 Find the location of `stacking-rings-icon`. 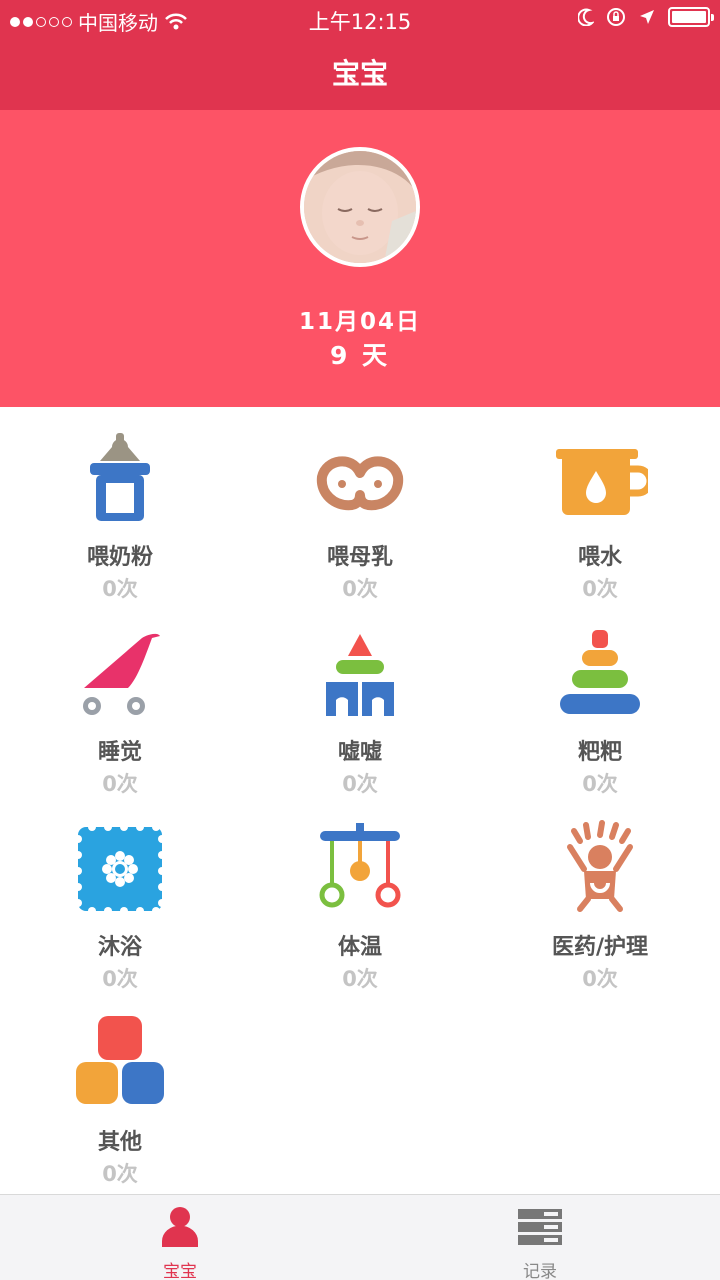

stacking-rings-icon is located at coordinates (600, 672).